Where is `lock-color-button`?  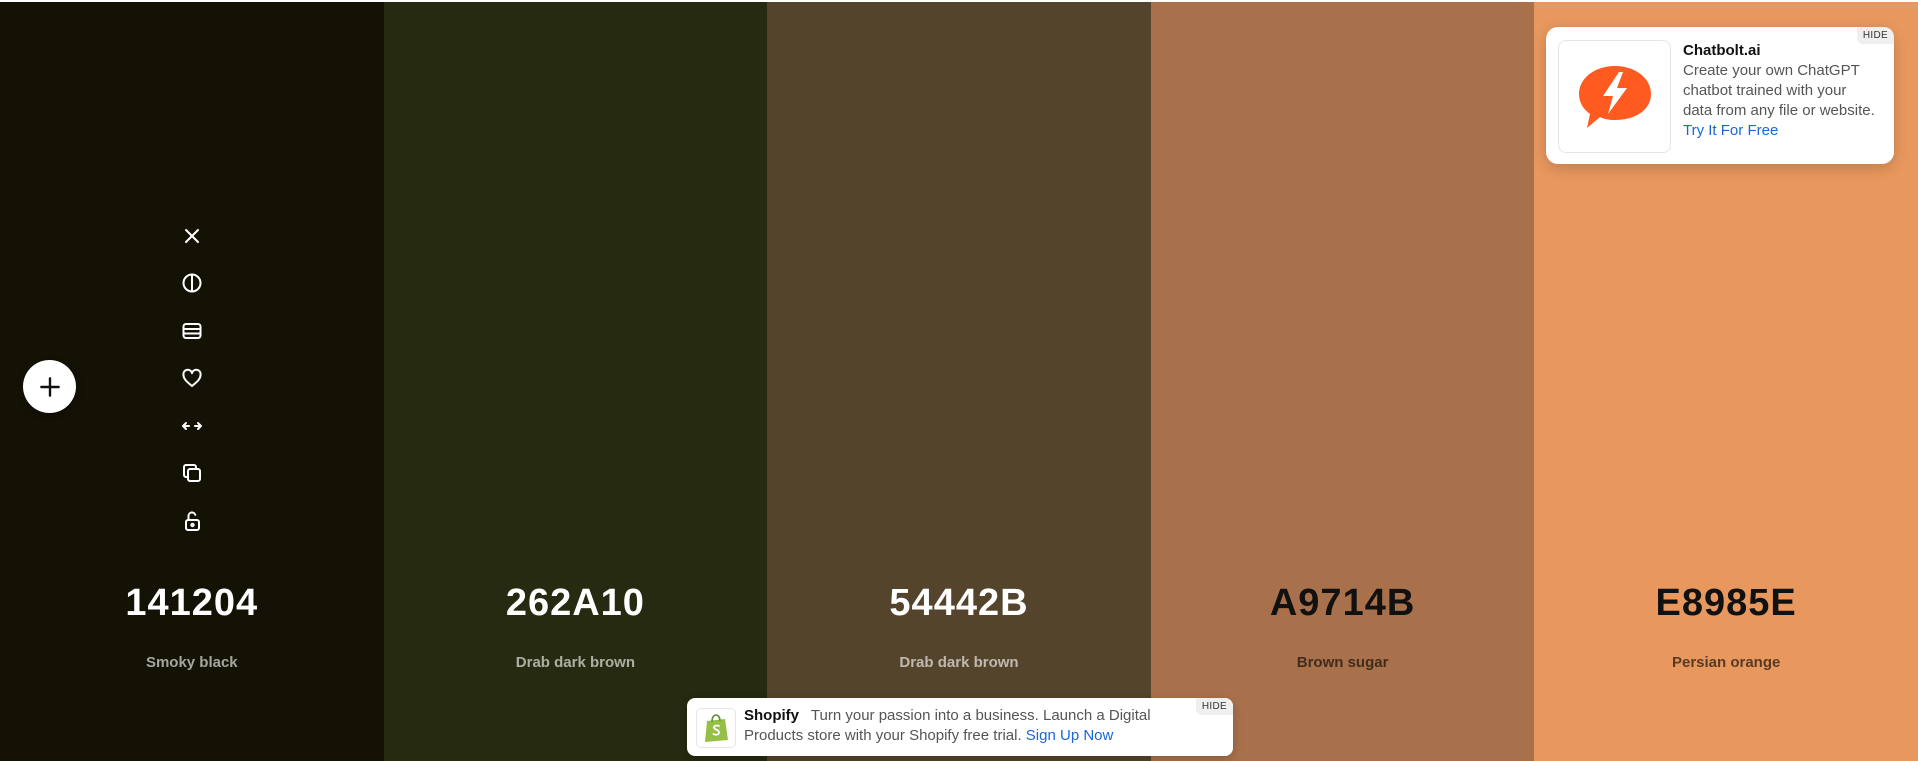
lock-color-button is located at coordinates (192, 521).